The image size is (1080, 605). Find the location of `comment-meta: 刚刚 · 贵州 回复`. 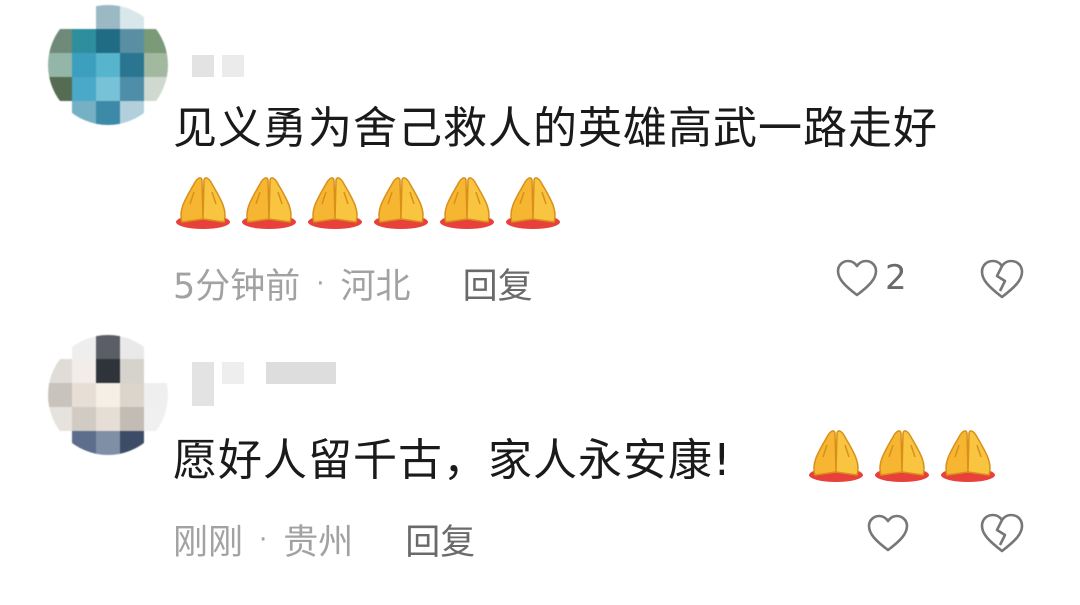

comment-meta: 刚刚 · 贵州 回复 is located at coordinates (324, 539).